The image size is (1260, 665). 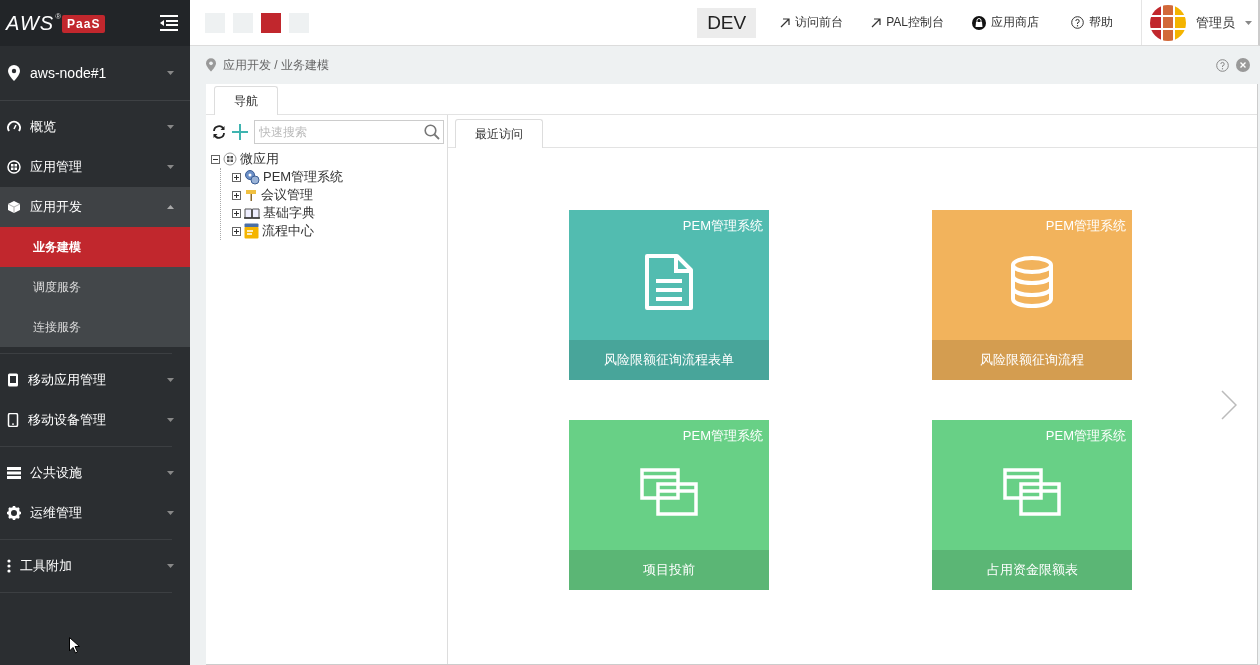 I want to click on tree-node-label: 微应用, so click(x=259, y=159).